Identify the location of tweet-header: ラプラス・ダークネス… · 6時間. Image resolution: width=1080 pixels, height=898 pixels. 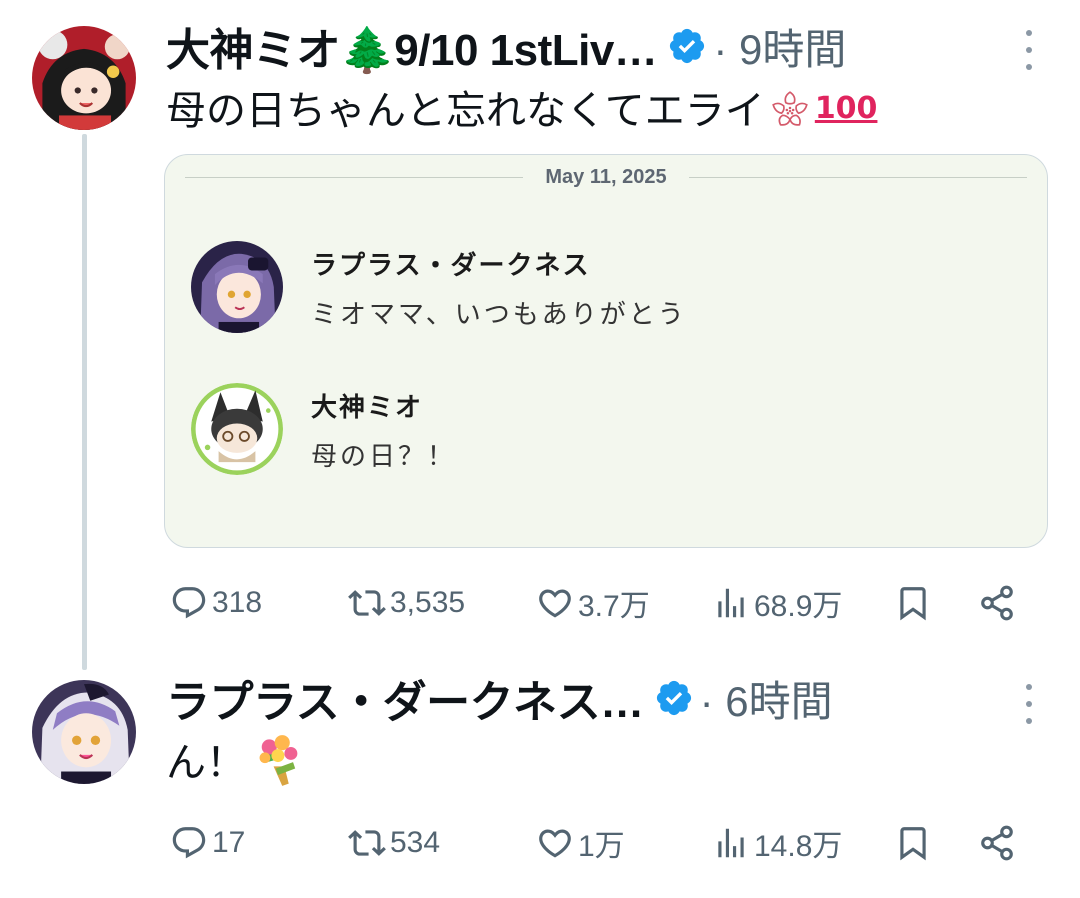
(499, 698).